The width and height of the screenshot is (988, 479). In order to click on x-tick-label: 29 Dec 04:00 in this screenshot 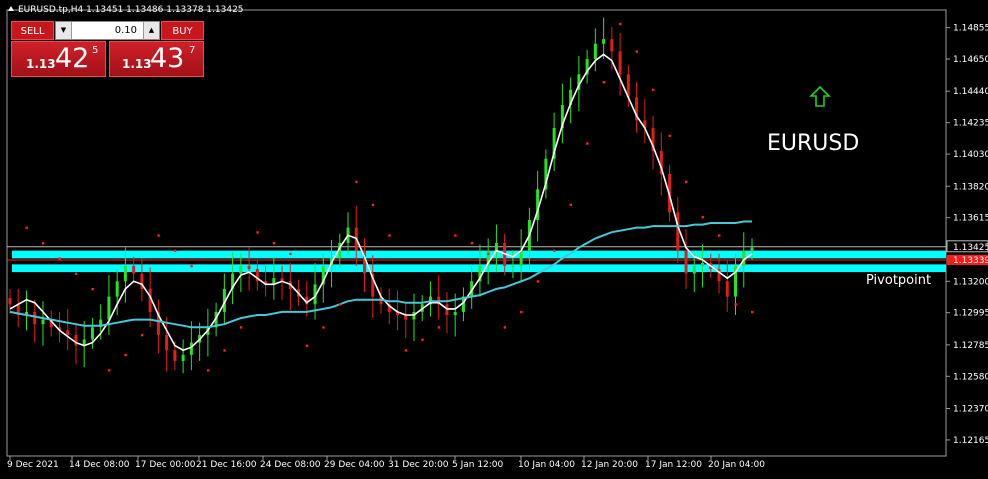, I will do `click(354, 465)`.